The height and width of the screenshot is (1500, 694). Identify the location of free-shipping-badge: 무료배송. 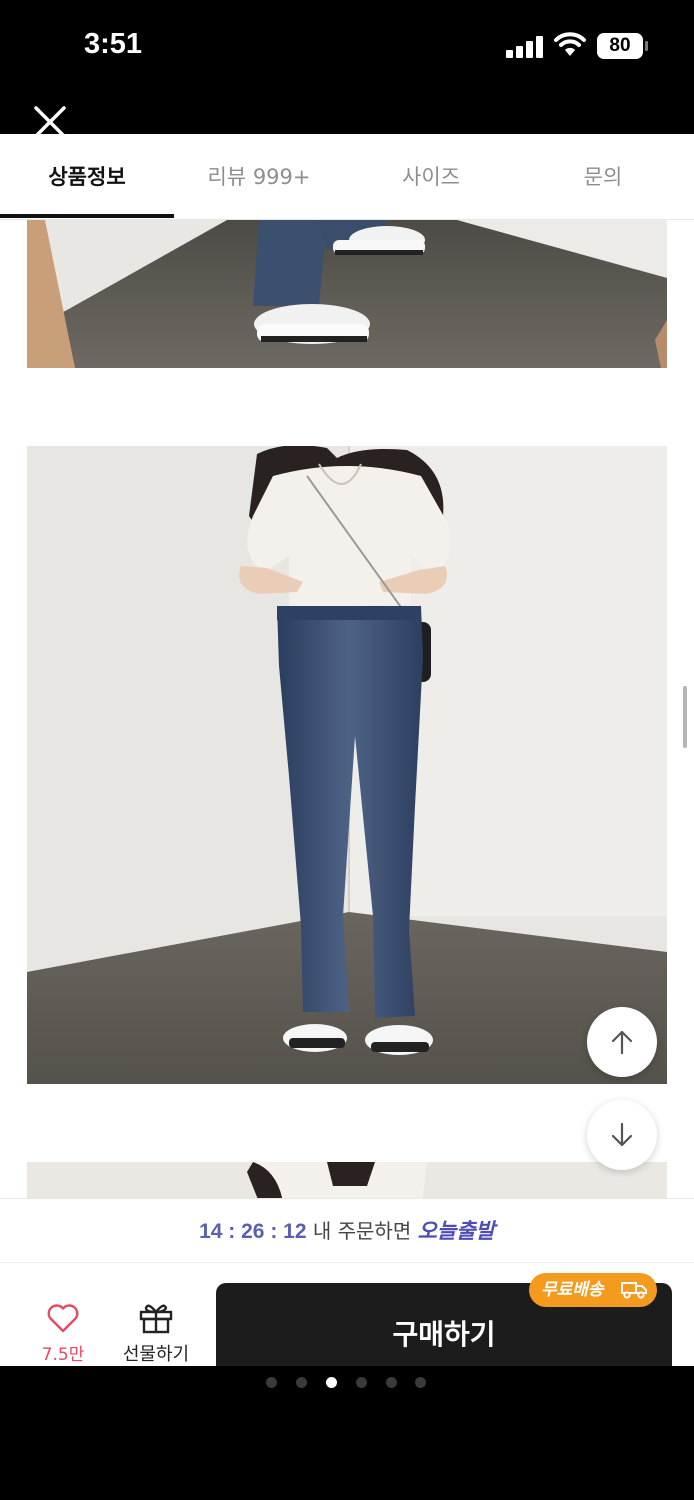
(593, 1290).